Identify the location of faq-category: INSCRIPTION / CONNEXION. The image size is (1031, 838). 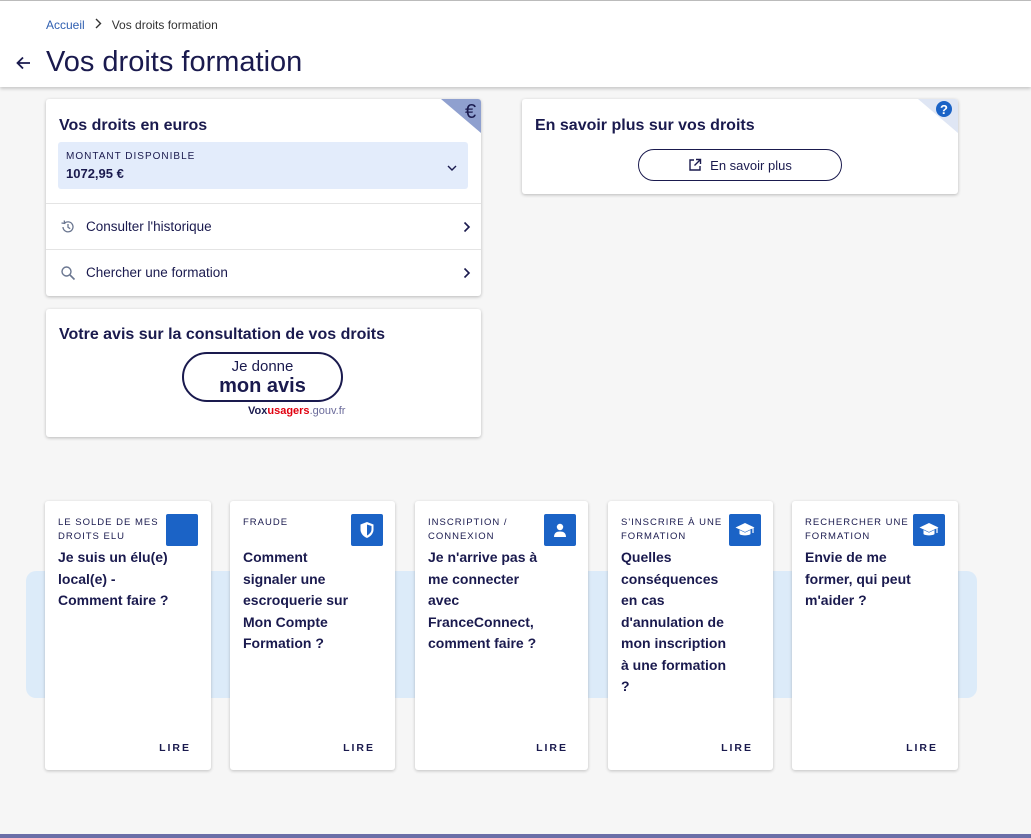
(468, 529).